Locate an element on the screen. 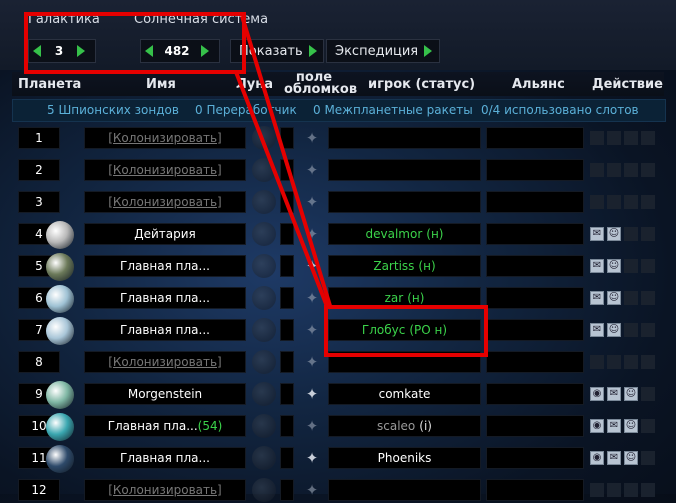 The height and width of the screenshot is (503, 676). annotation-box-coordinates is located at coordinates (135, 43).